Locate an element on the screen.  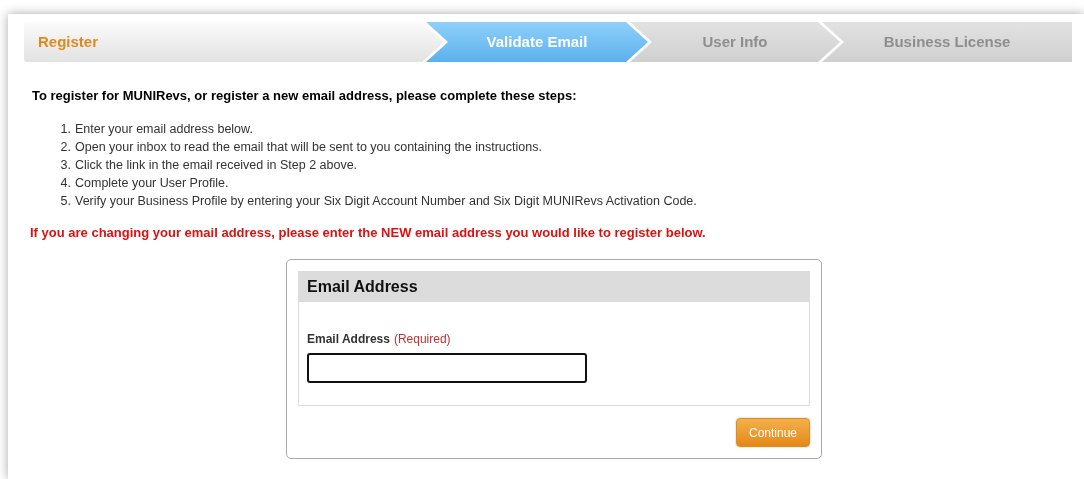
step-number: 4. is located at coordinates (65, 183).